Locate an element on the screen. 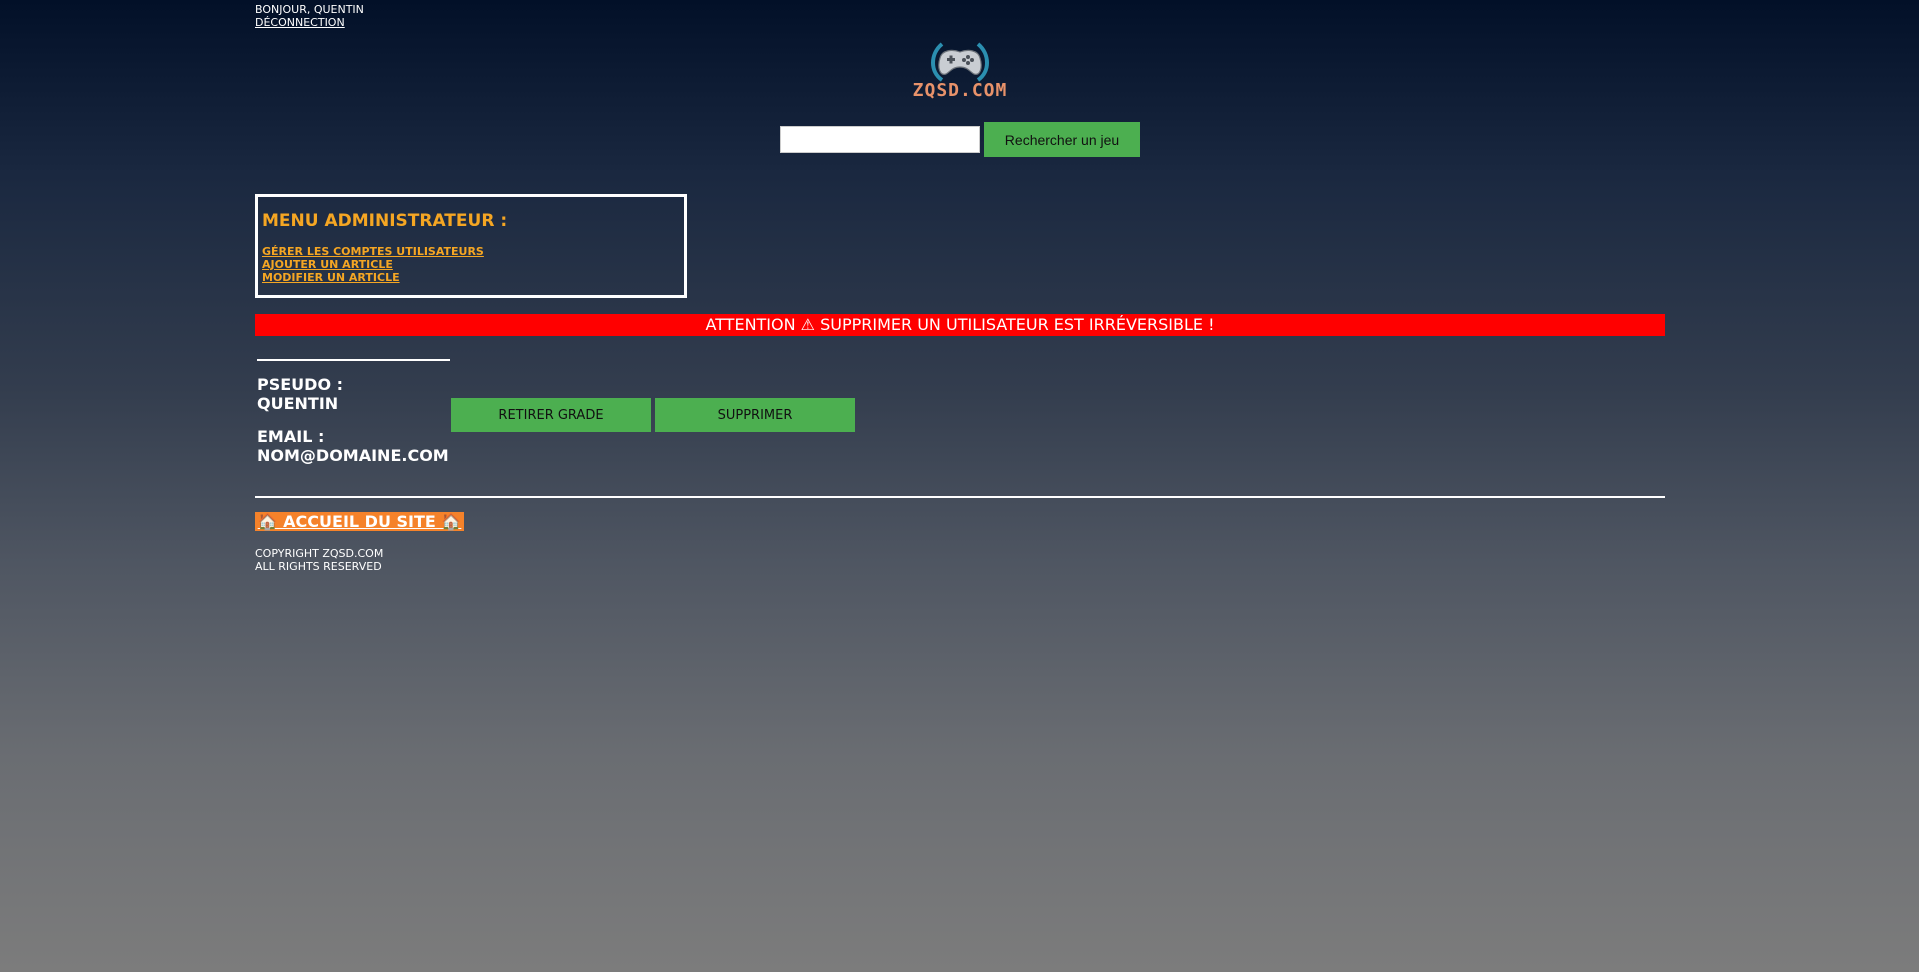  copyright: COPYRIGHT ZQSD.COM ALL RIGHTS RESERVED is located at coordinates (319, 560).